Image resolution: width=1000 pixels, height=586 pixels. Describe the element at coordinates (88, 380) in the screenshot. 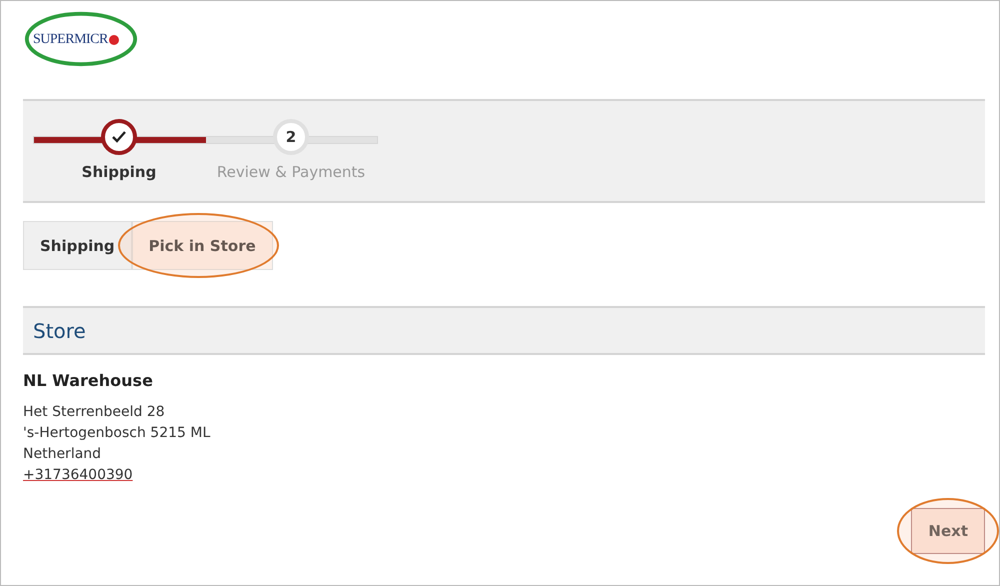

I see `store-name: NL Warehouse` at that location.